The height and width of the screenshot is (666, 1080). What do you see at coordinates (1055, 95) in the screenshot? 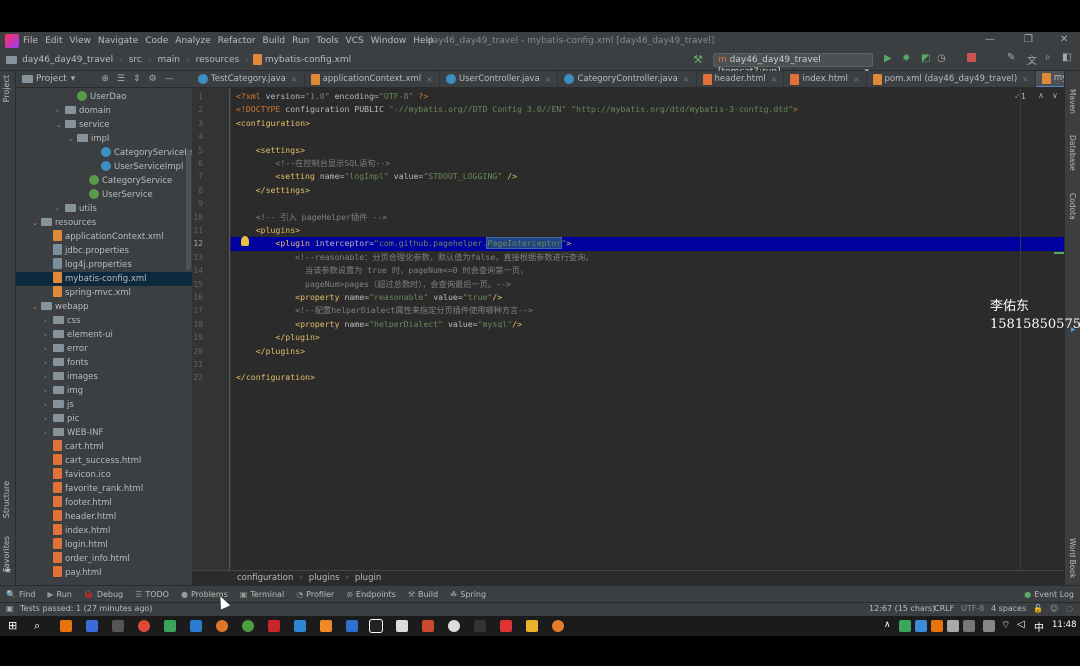
I see `next-highlight-icon: ∨` at bounding box center [1055, 95].